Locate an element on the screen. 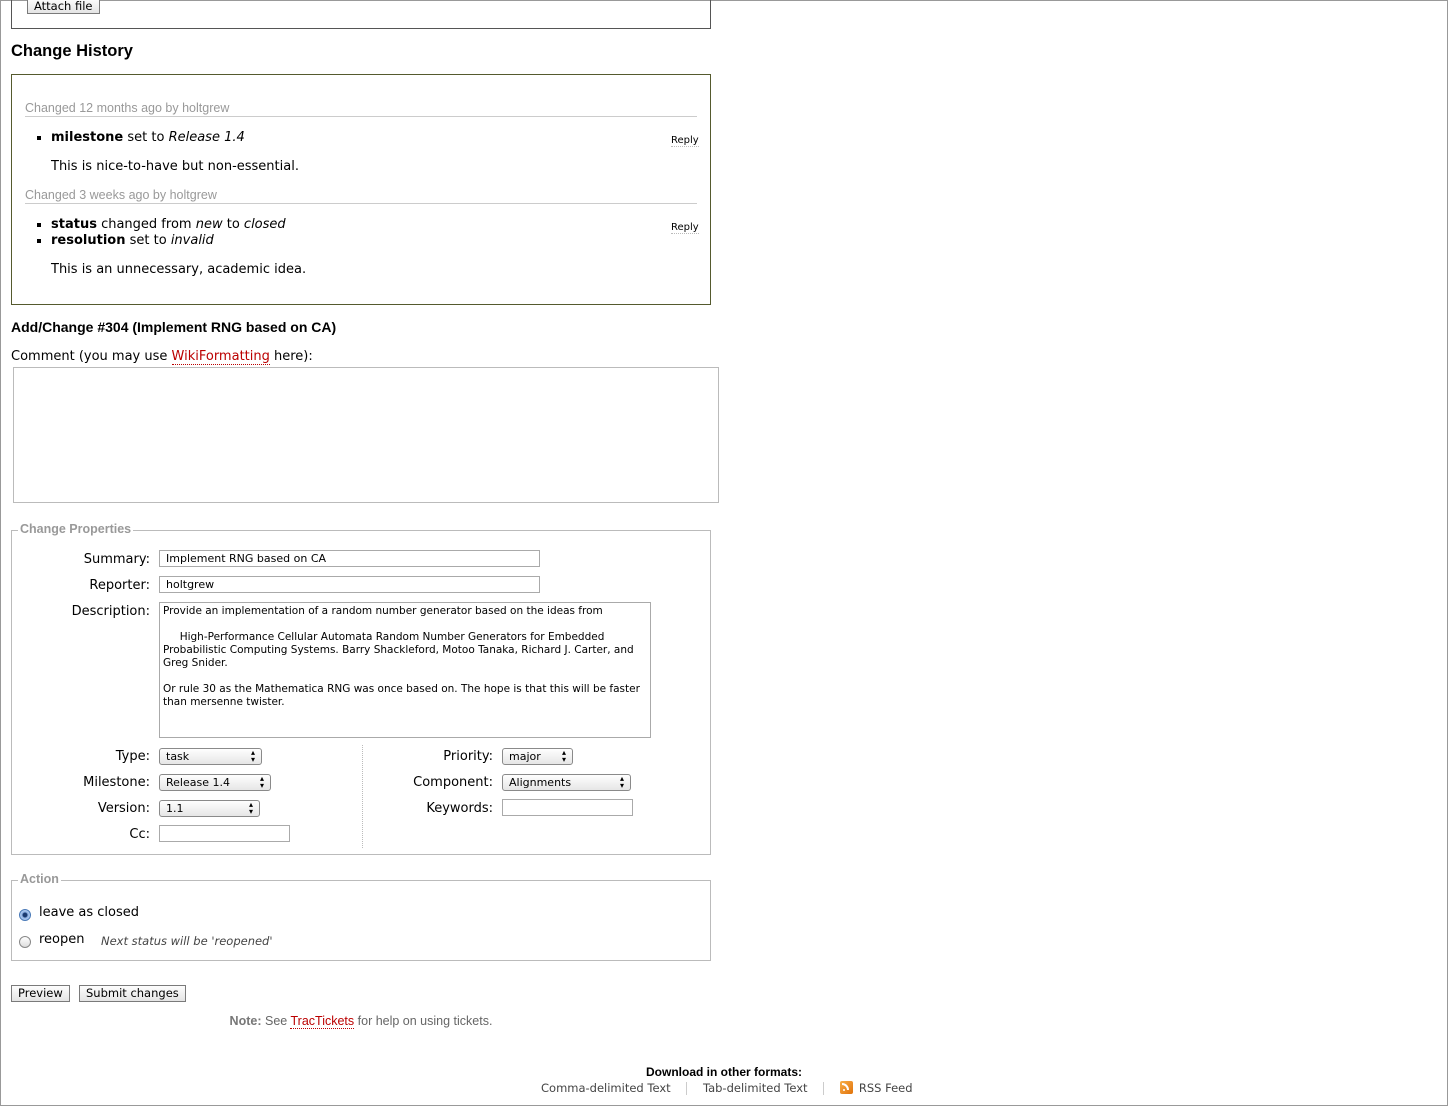 This screenshot has width=1448, height=1106. leave-label: leave as closed is located at coordinates (89, 912).